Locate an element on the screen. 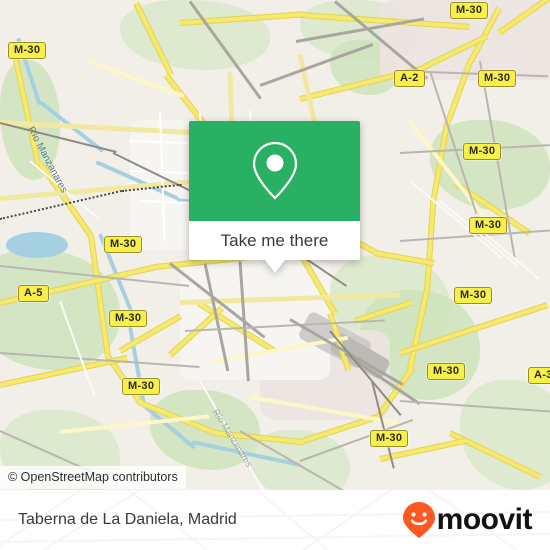  popup-header is located at coordinates (274, 171).